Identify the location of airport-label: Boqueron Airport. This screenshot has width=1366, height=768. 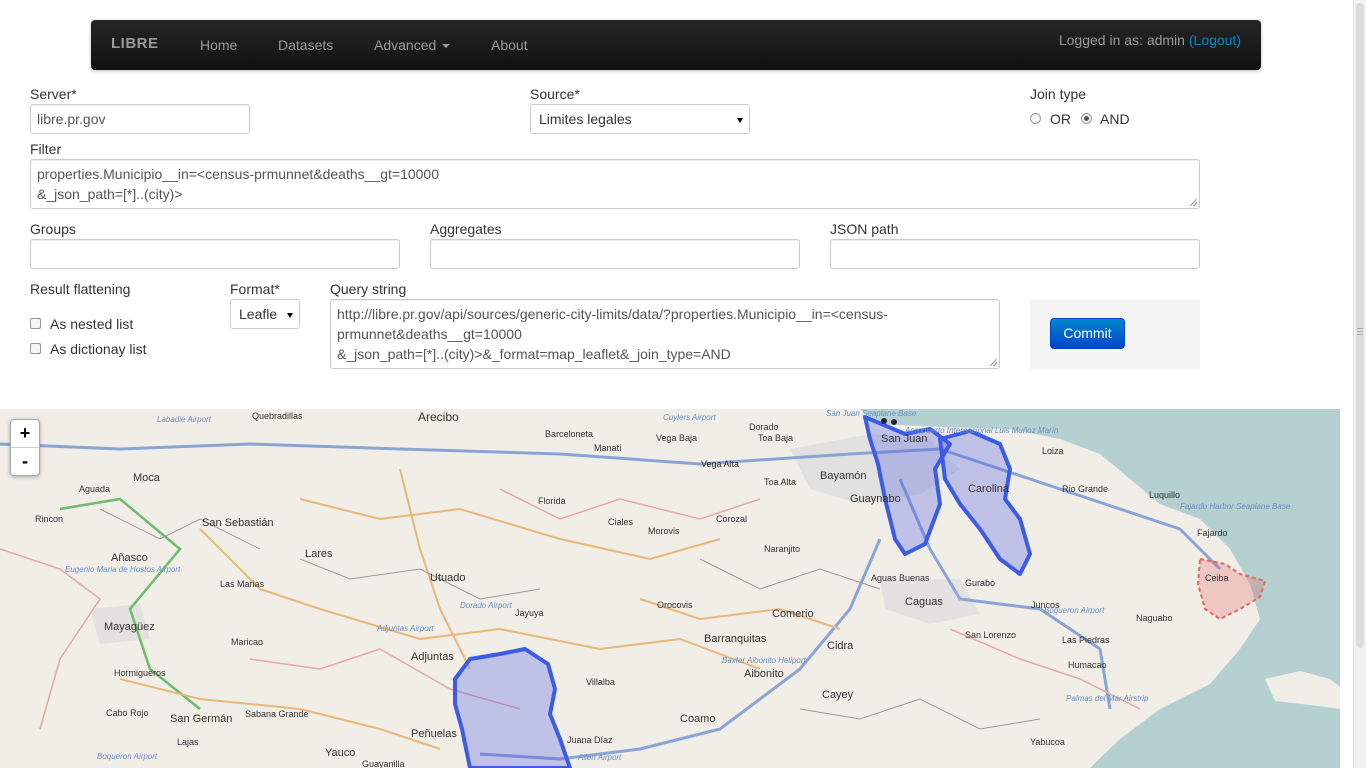
(1074, 610).